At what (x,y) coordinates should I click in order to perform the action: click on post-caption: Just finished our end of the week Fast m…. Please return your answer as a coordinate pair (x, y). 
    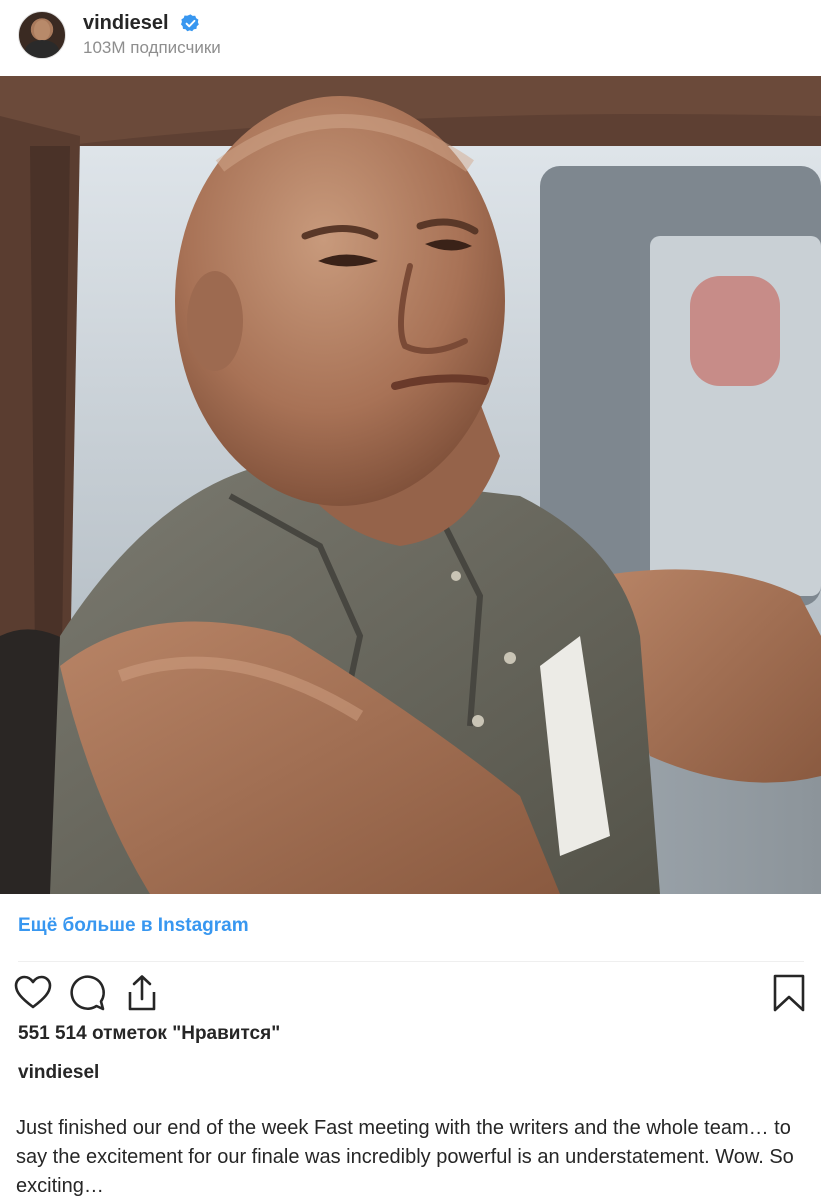
    Looking at the image, I should click on (405, 1157).